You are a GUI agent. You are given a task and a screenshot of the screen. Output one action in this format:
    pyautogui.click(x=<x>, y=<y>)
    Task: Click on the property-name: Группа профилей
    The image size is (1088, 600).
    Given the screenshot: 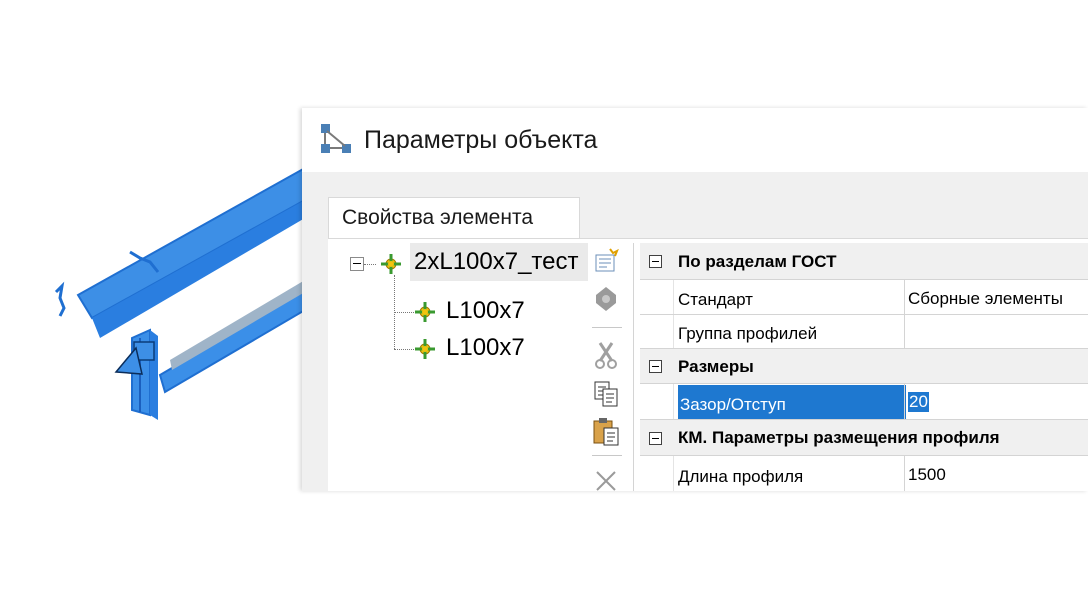 What is the action you would take?
    pyautogui.click(x=748, y=333)
    